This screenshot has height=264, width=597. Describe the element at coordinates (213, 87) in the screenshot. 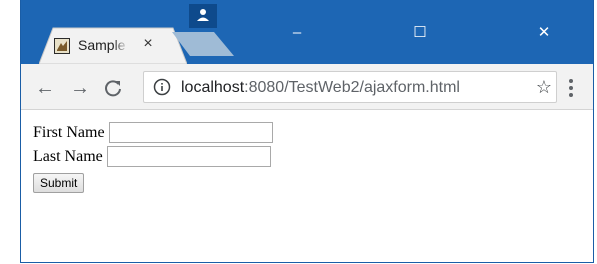

I see `url-host: localhost` at that location.